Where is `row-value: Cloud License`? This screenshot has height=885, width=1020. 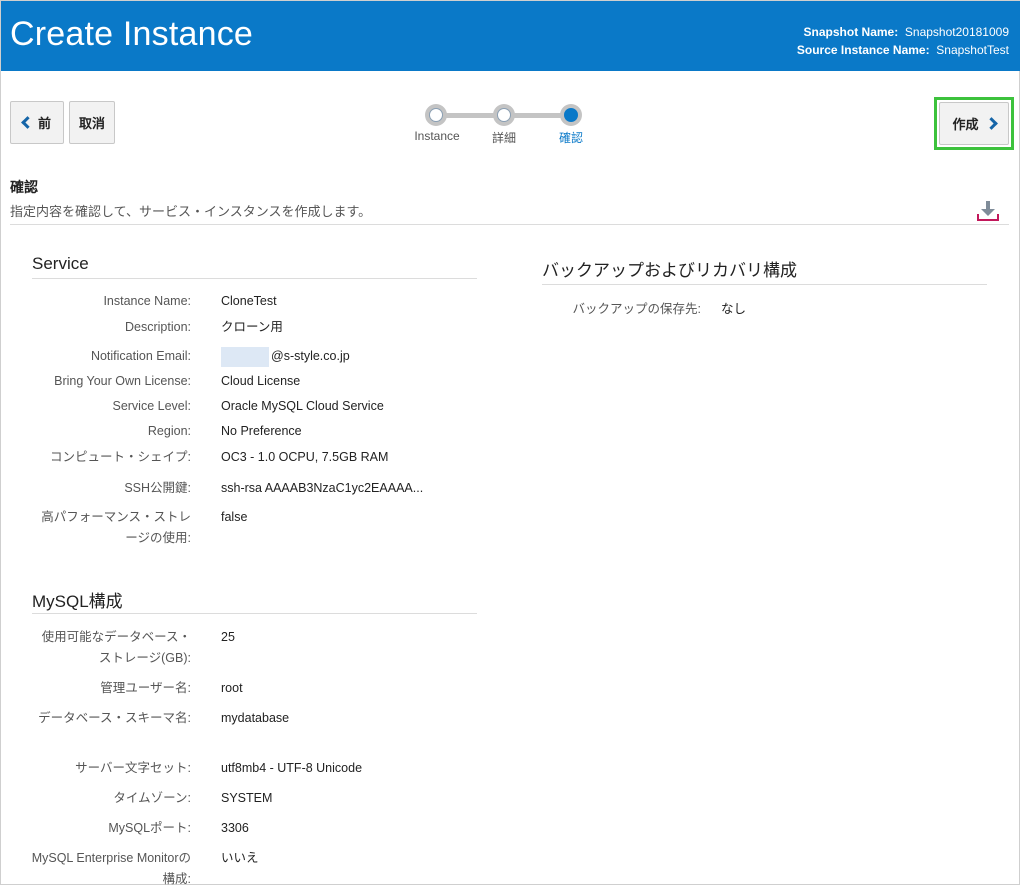 row-value: Cloud License is located at coordinates (261, 381).